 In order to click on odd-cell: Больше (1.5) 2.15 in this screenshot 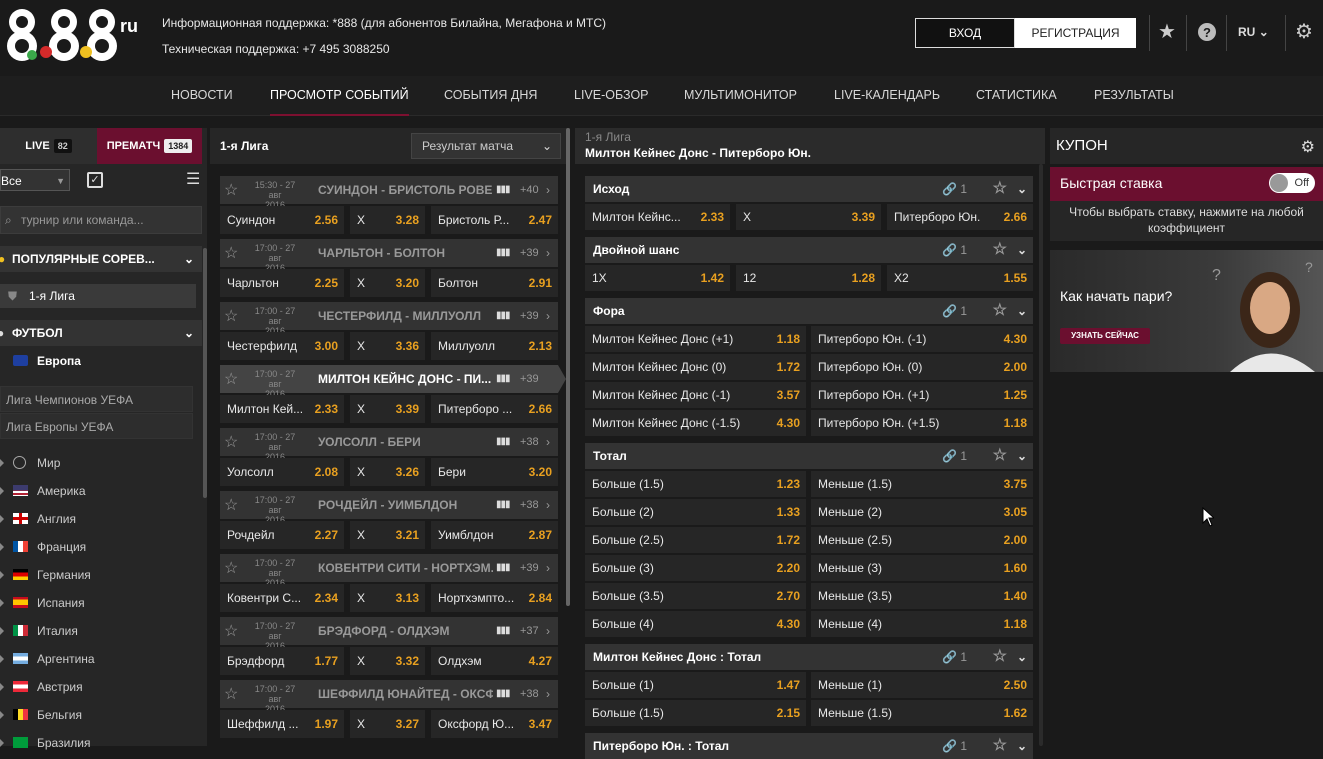, I will do `click(695, 713)`.